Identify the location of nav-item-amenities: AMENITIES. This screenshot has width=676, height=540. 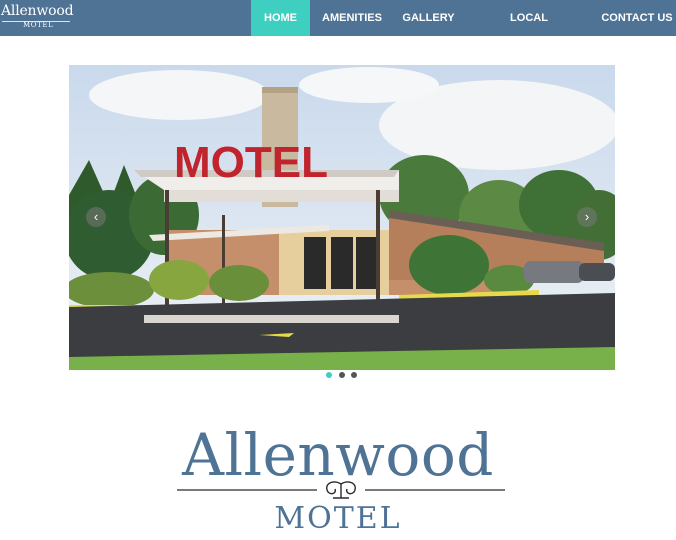
(352, 18).